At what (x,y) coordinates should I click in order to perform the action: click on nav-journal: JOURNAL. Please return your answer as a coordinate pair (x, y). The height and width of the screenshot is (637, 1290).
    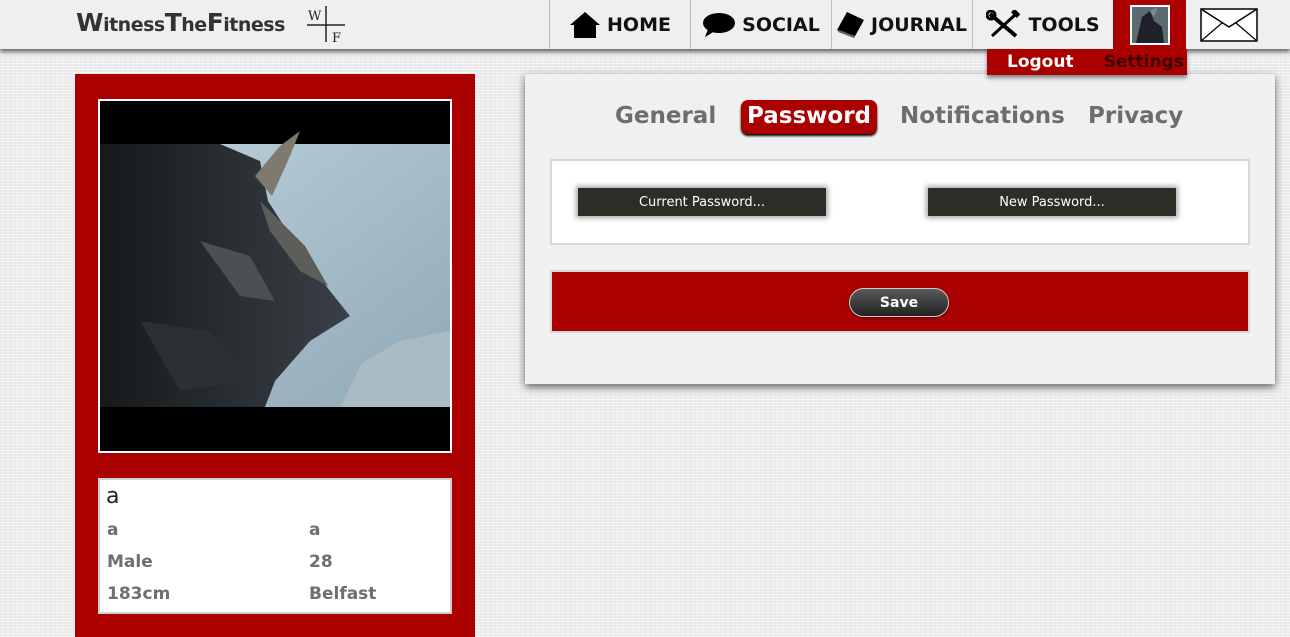
    Looking at the image, I should click on (901, 24).